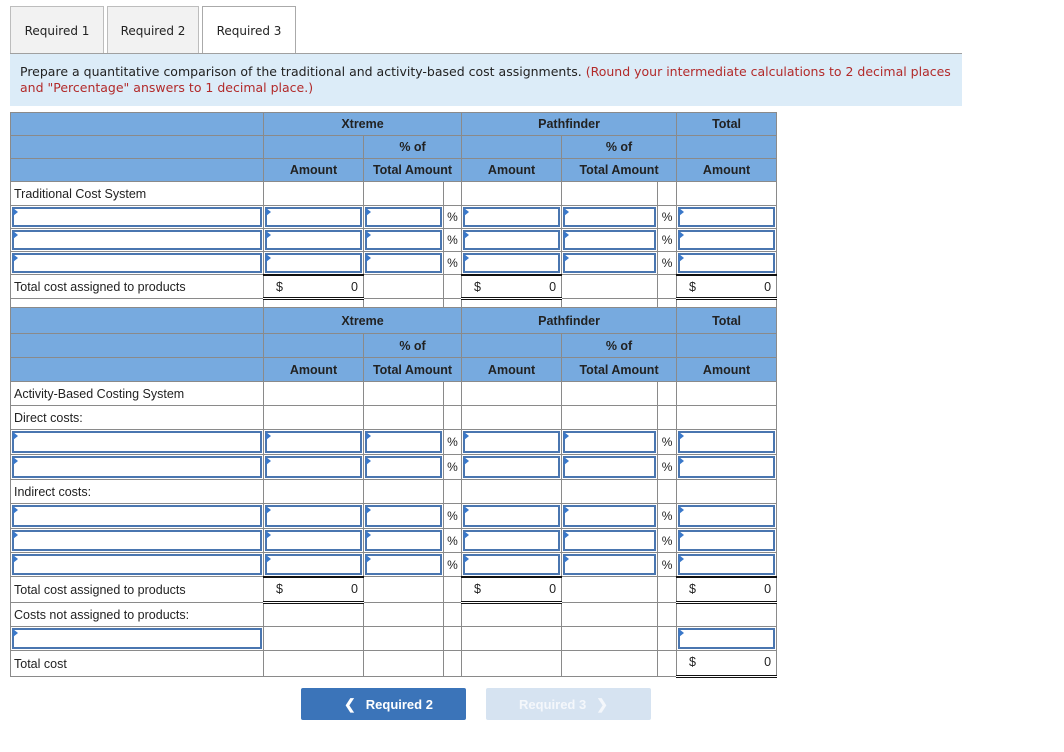  What do you see at coordinates (137, 638) in the screenshot?
I see `not-assigned-label-input` at bounding box center [137, 638].